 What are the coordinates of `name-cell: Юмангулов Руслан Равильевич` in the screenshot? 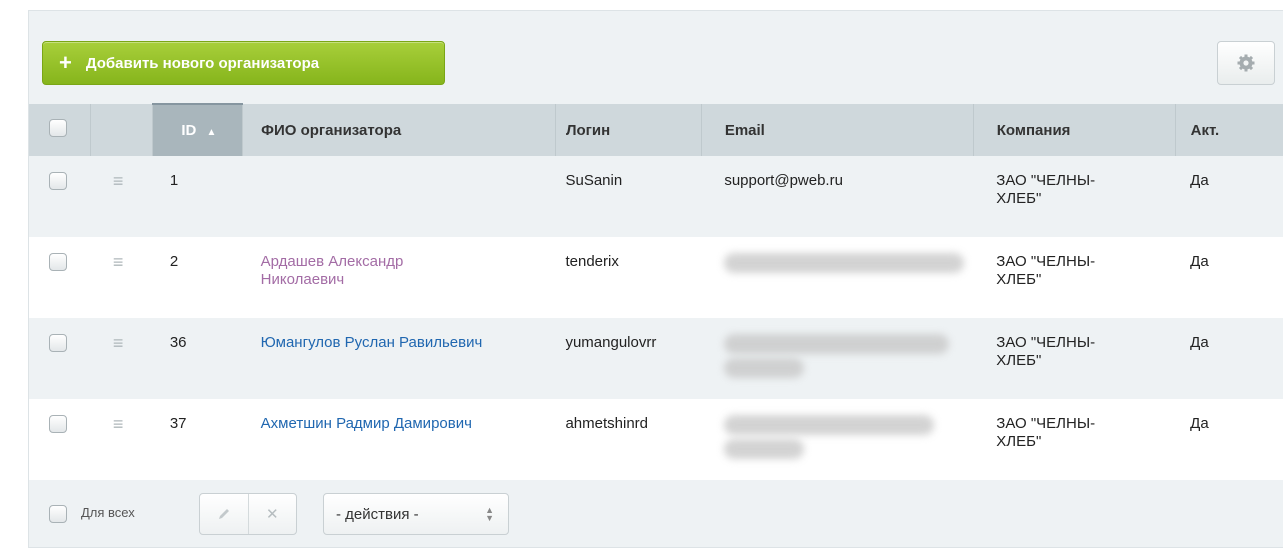 It's located at (399, 358).